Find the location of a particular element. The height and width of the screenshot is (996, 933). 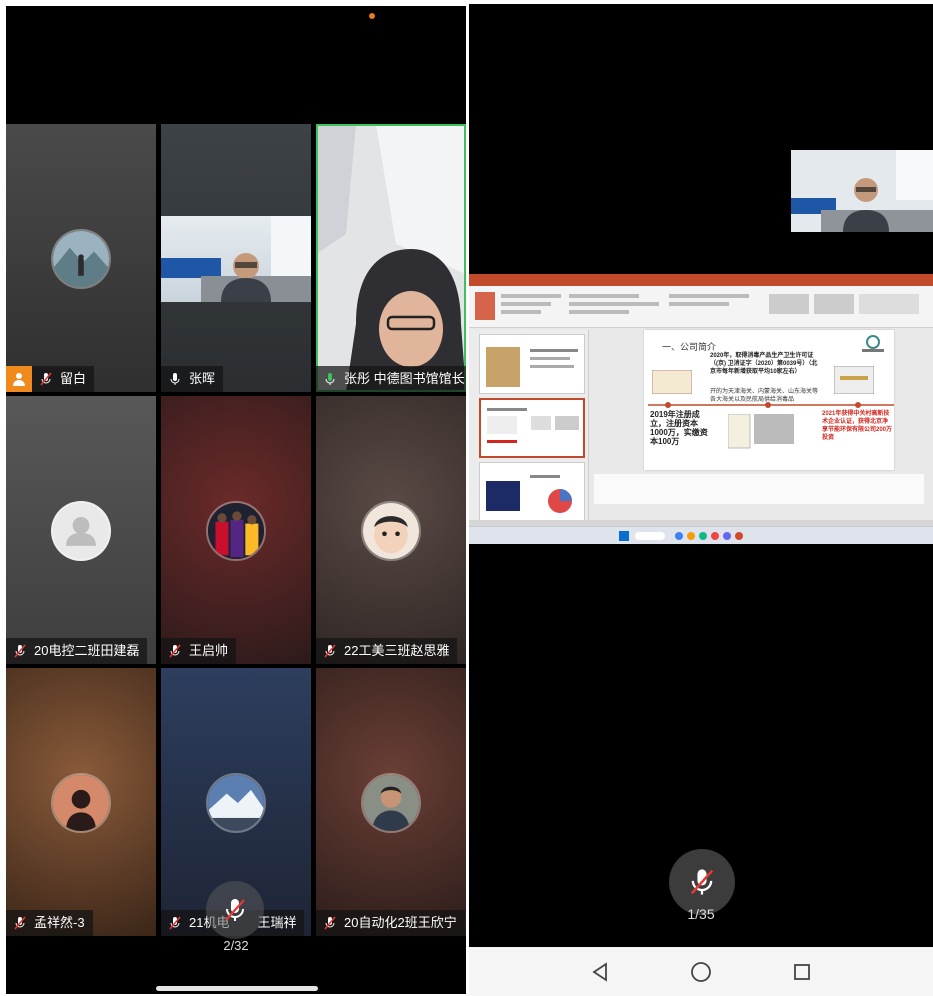

participant-tile: 22工美三班赵思雅 is located at coordinates (391, 530).